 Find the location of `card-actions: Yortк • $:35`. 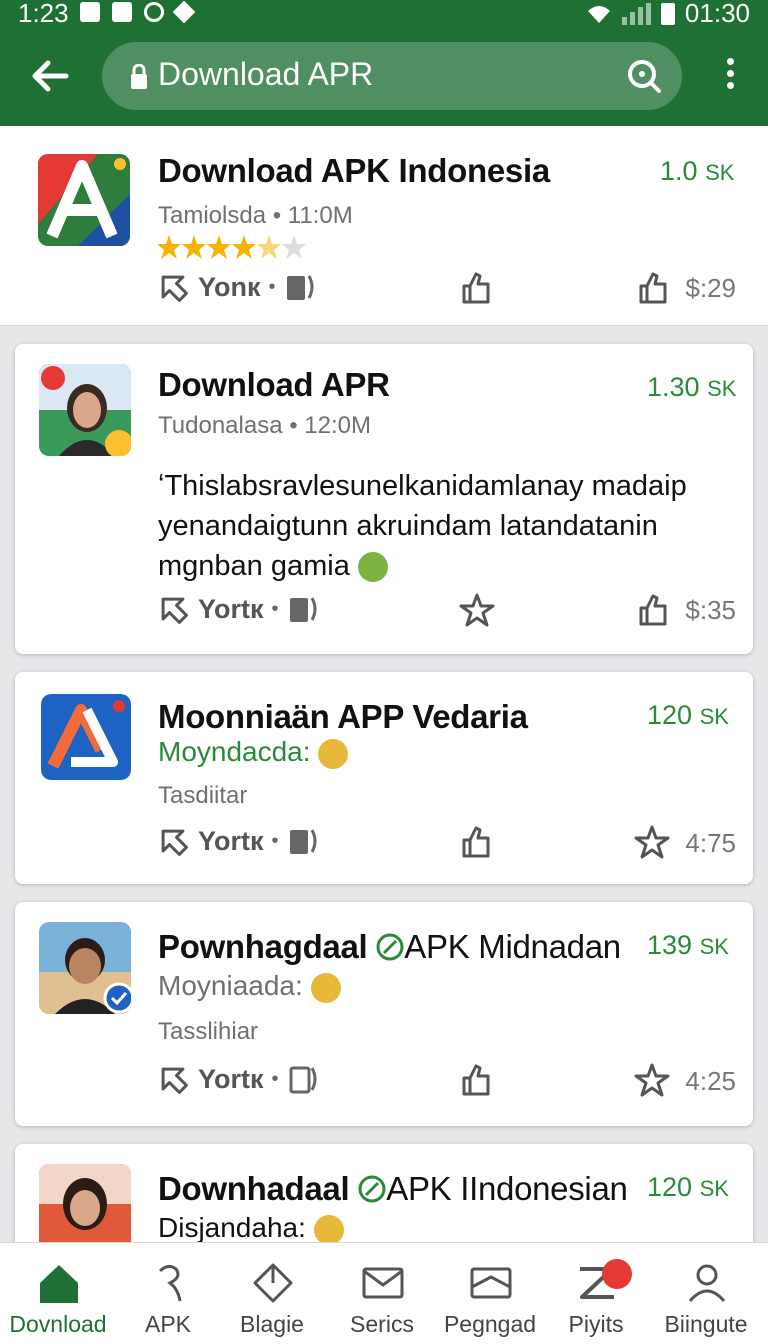

card-actions: Yortк • $:35 is located at coordinates (446, 612).